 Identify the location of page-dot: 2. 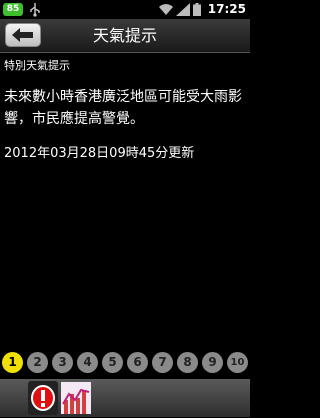
(37, 362).